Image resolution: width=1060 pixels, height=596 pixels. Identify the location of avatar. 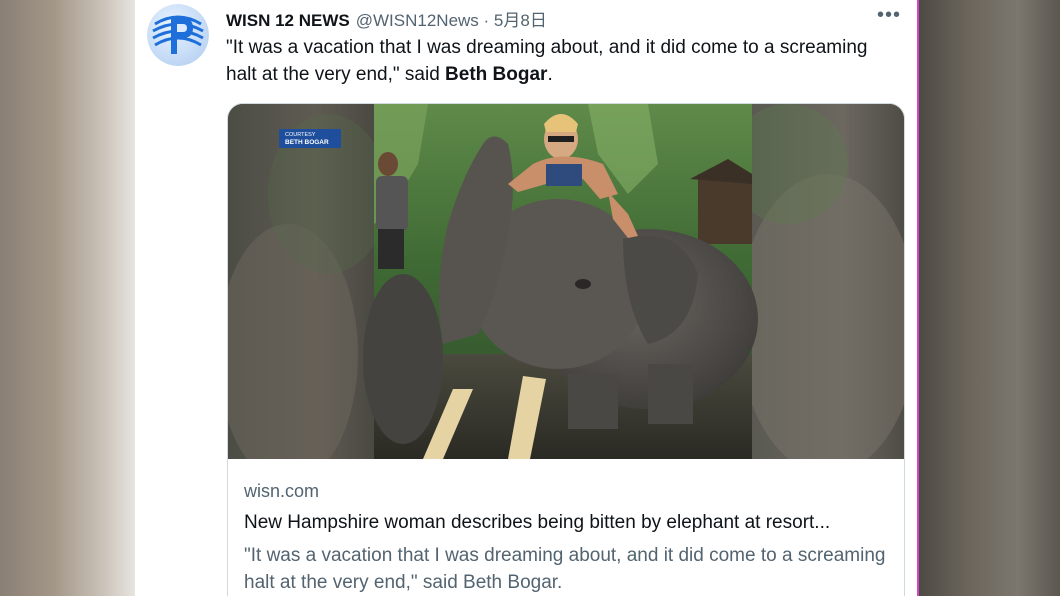
(178, 35).